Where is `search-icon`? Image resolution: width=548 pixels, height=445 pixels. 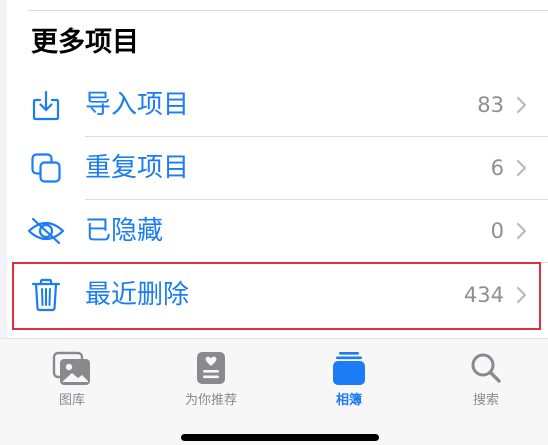
search-icon is located at coordinates (486, 369).